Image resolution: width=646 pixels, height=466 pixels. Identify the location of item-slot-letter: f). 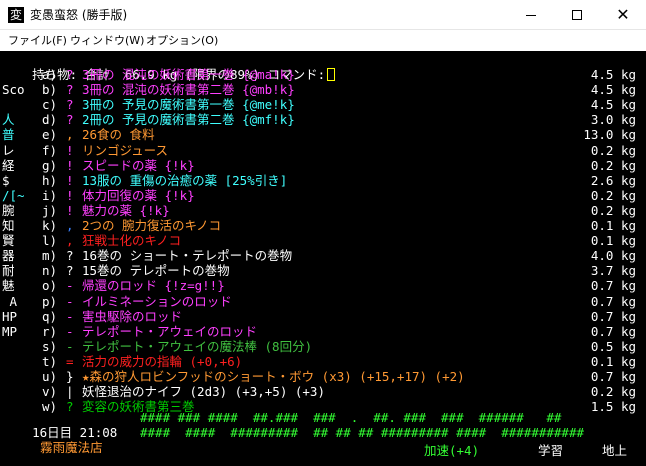
(50, 150).